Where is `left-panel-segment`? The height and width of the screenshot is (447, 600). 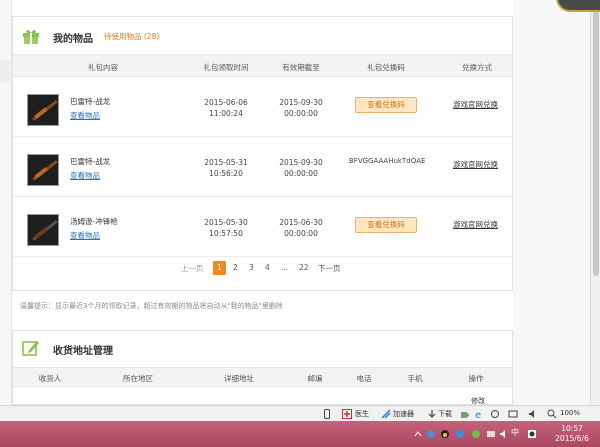
left-panel-segment is located at coordinates (6, 71).